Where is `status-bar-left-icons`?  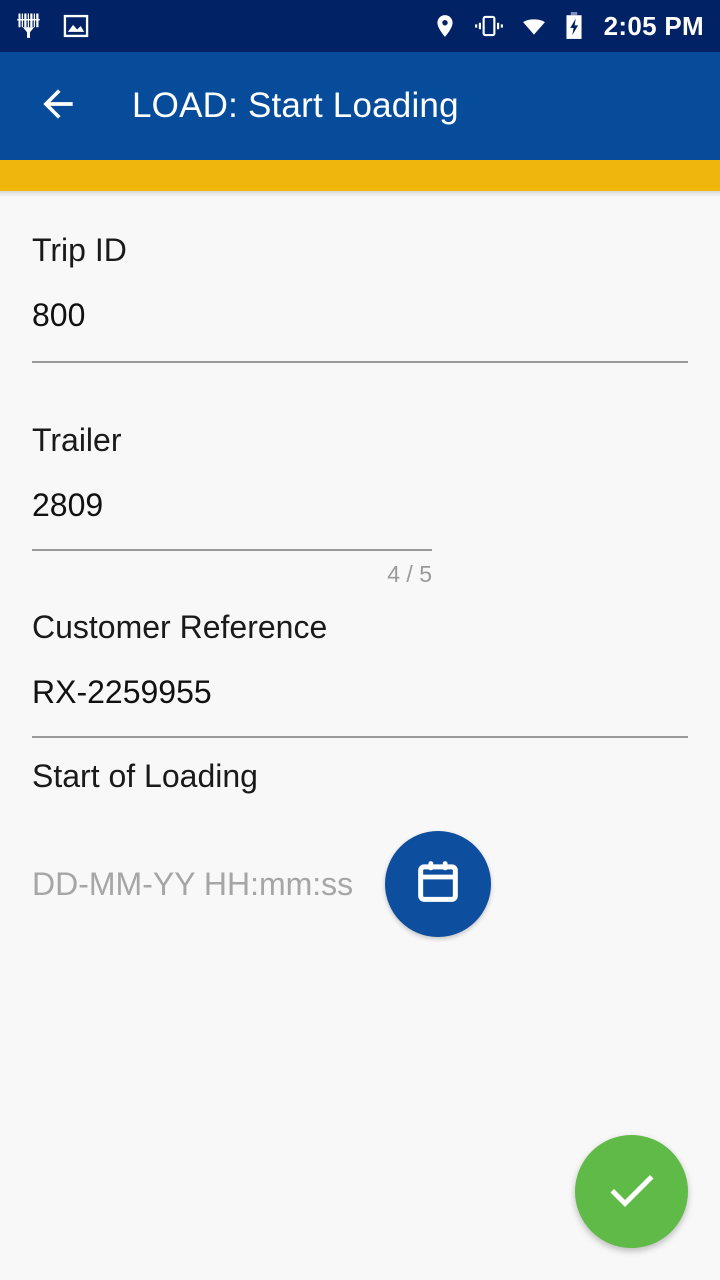
status-bar-left-icons is located at coordinates (53, 26).